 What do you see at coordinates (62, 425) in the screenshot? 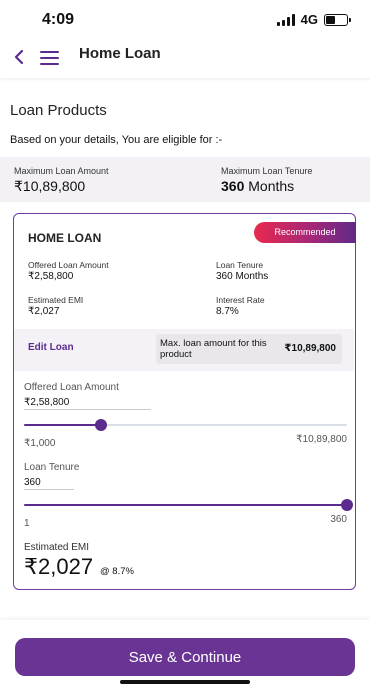
I see `amount-slider-fill` at bounding box center [62, 425].